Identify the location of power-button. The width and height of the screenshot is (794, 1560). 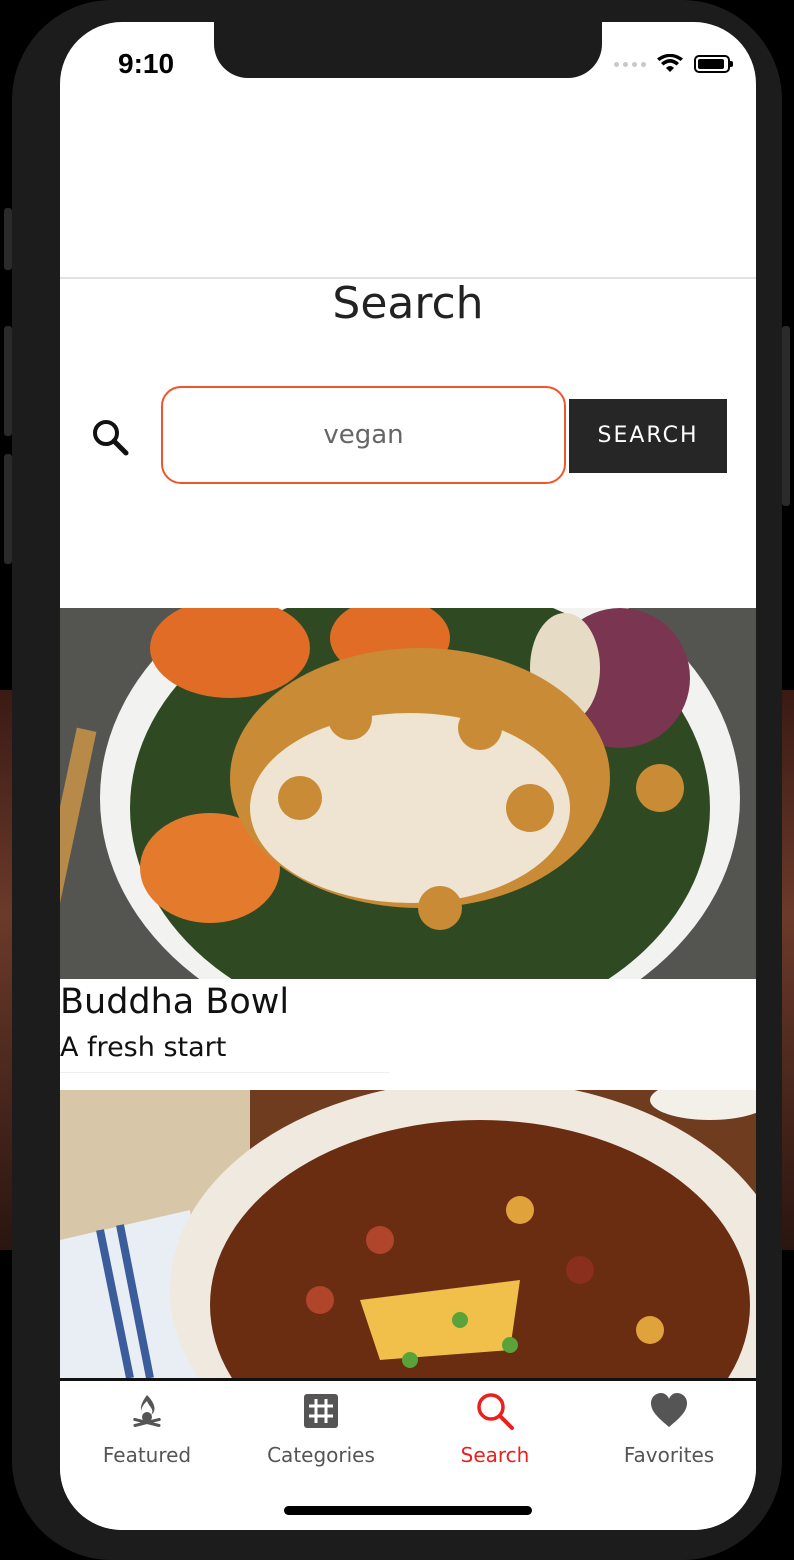
(786, 416).